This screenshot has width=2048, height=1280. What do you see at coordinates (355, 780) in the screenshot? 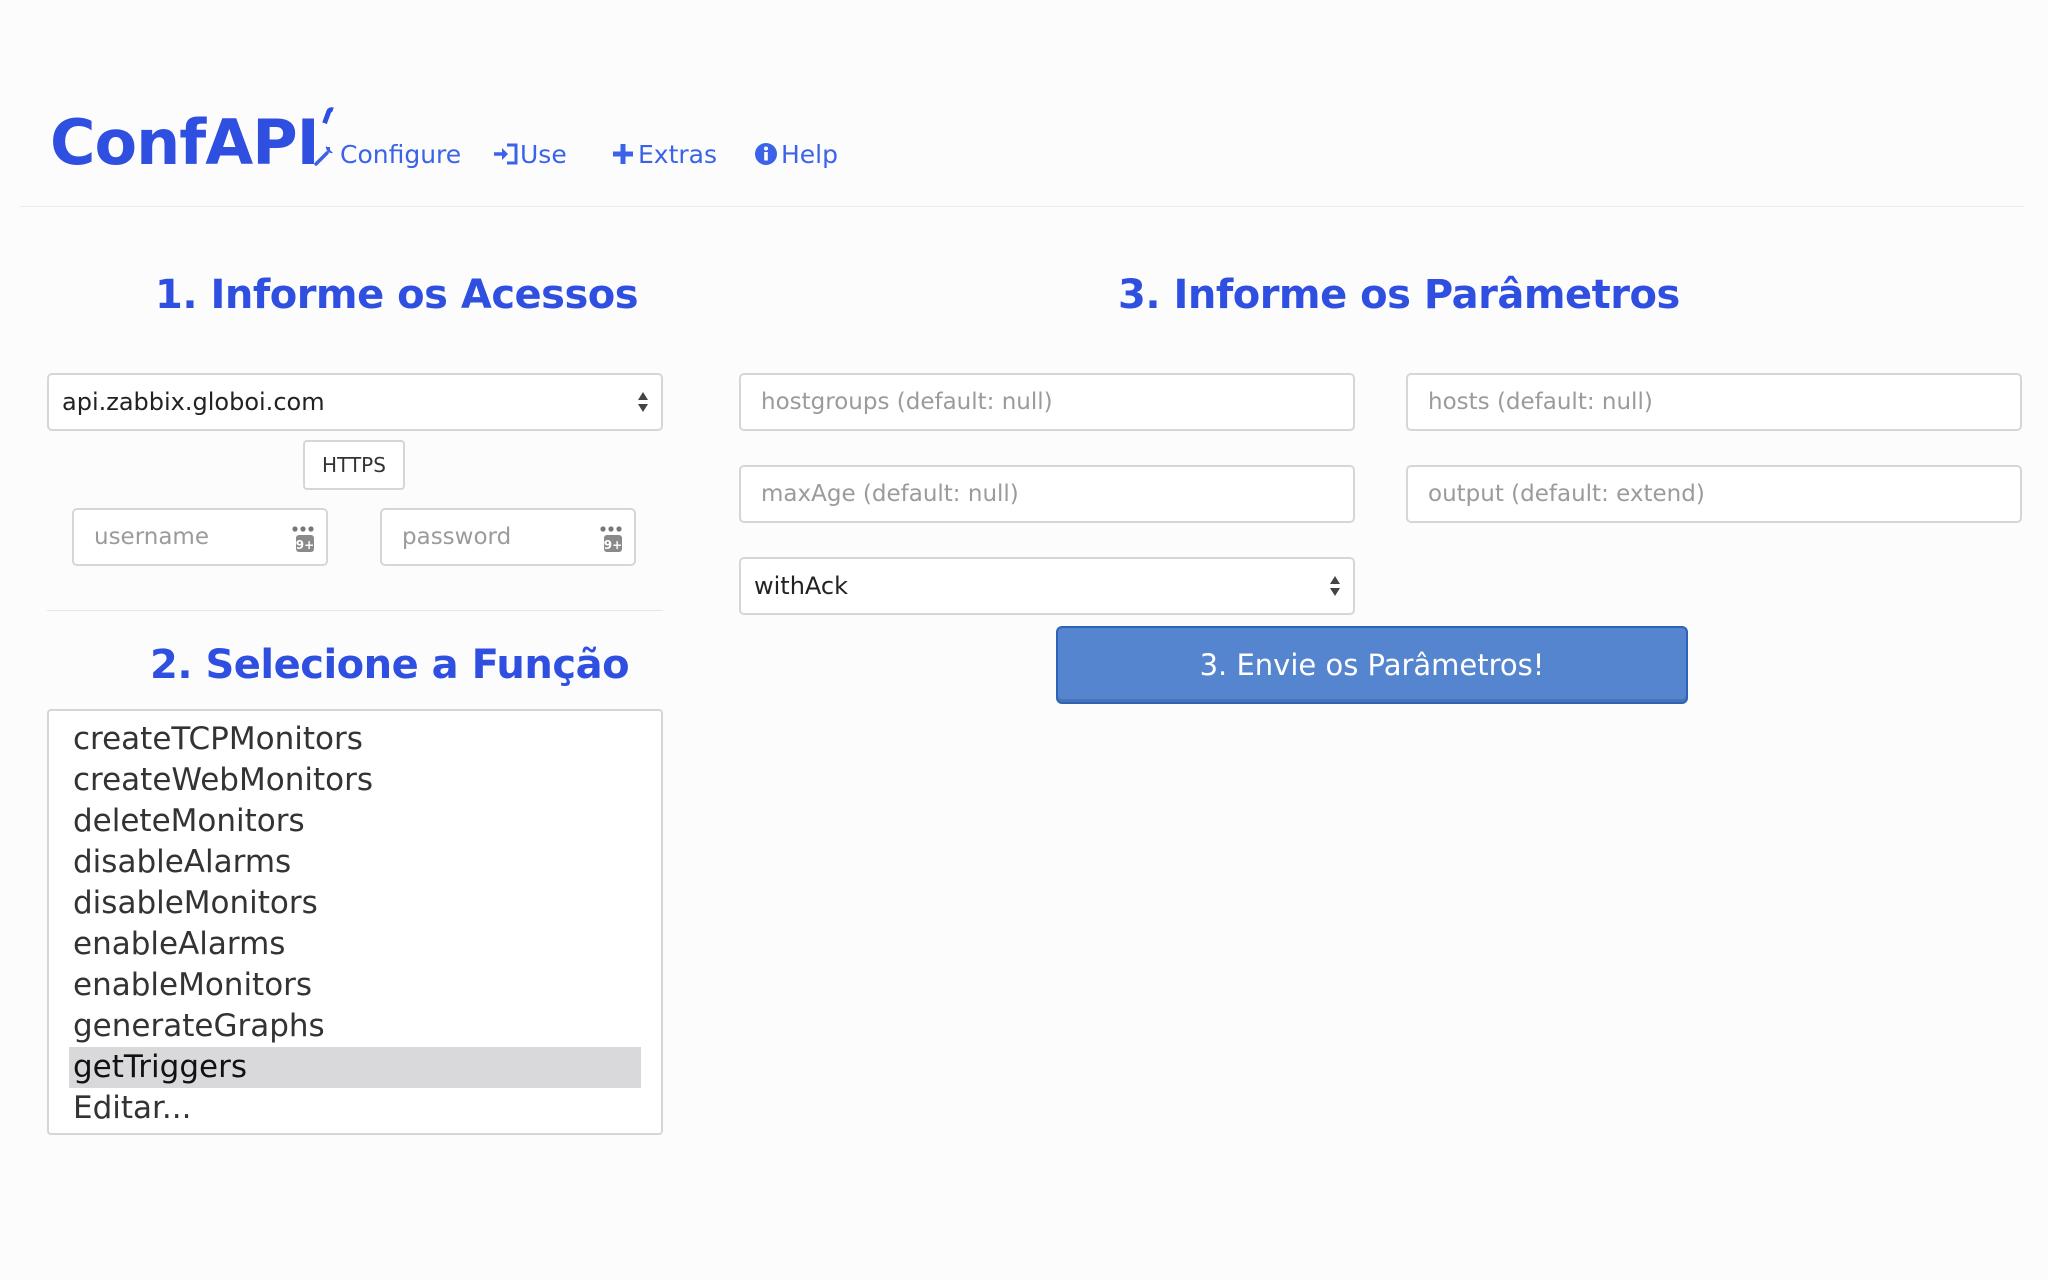
I see `list-item: createWebMonitors` at bounding box center [355, 780].